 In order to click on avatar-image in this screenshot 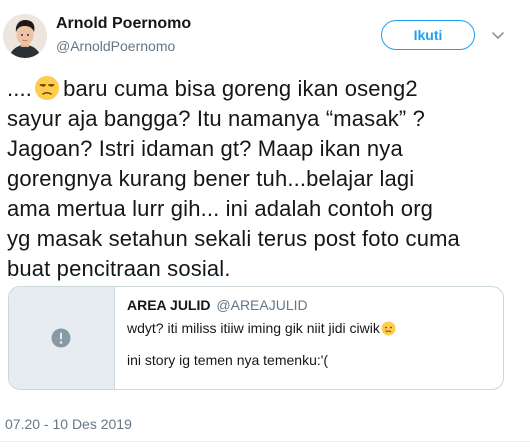, I will do `click(25, 36)`.